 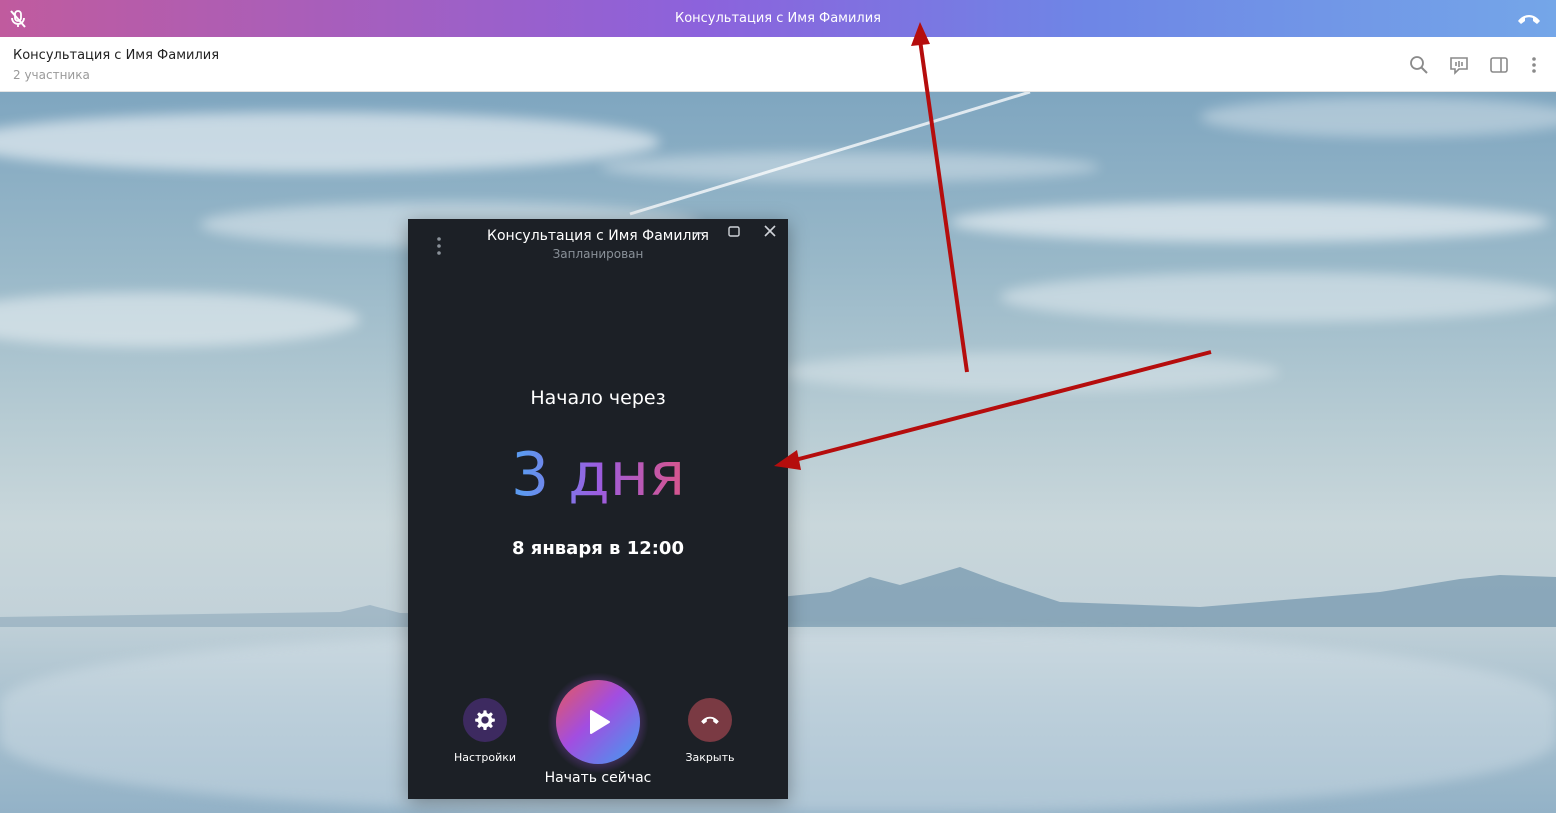 What do you see at coordinates (1419, 65) in the screenshot?
I see `search-icon` at bounding box center [1419, 65].